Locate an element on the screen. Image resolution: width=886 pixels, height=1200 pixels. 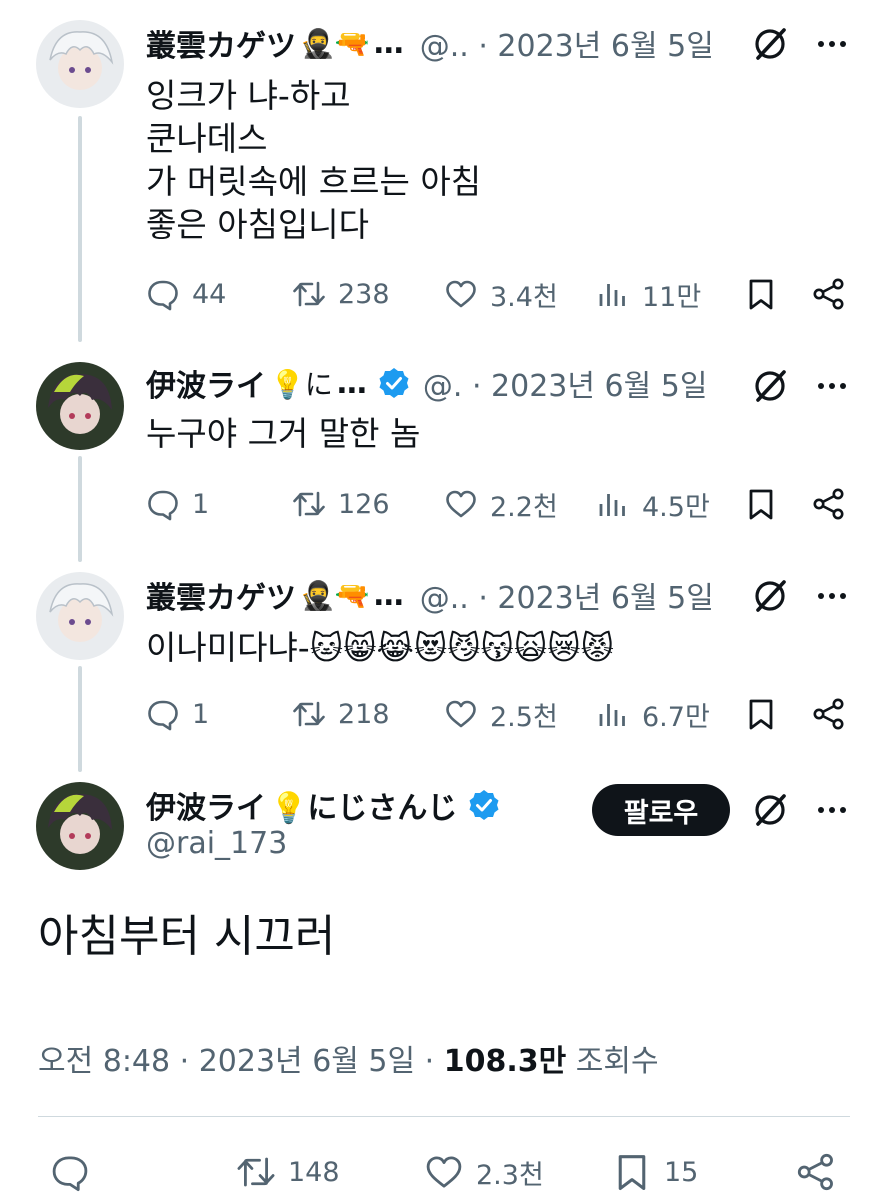
tweet-text: 누구야 그거 말한 놈 is located at coordinates (283, 433).